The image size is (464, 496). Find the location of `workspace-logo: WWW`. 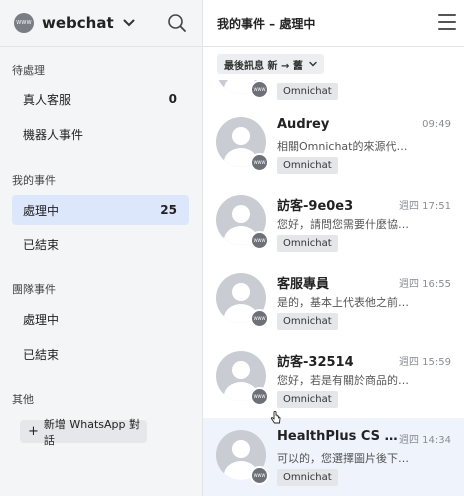

workspace-logo: WWW is located at coordinates (24, 23).